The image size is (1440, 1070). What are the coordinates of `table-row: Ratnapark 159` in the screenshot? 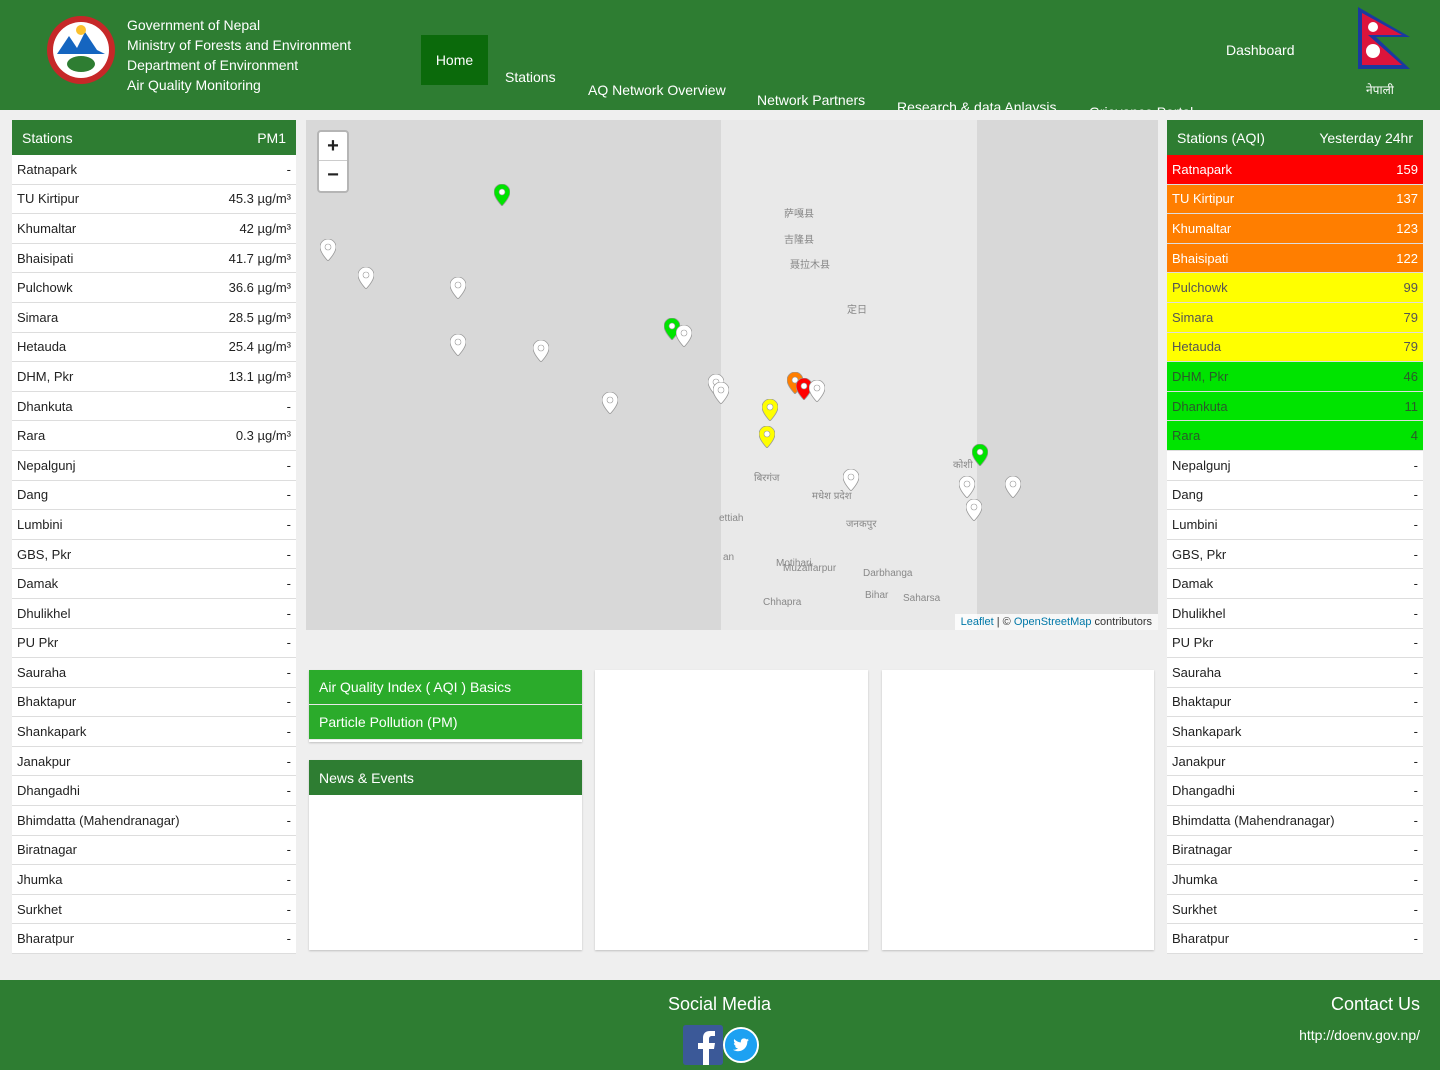 It's located at (1295, 170).